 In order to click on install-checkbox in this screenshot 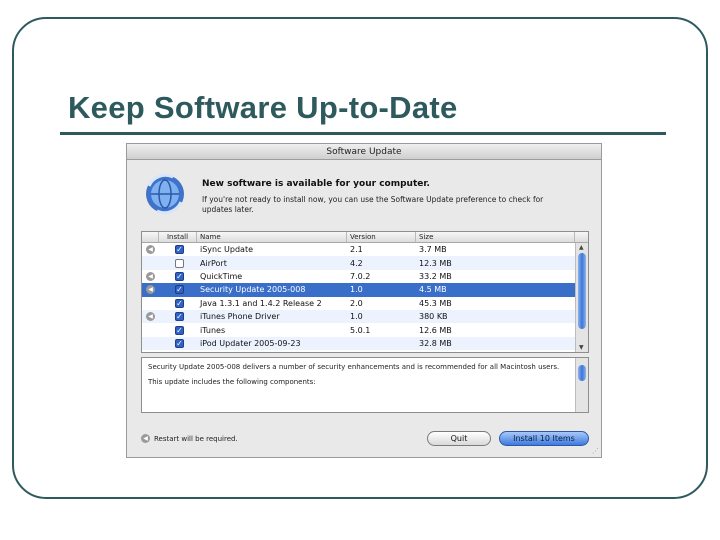, I will do `click(179, 263)`.